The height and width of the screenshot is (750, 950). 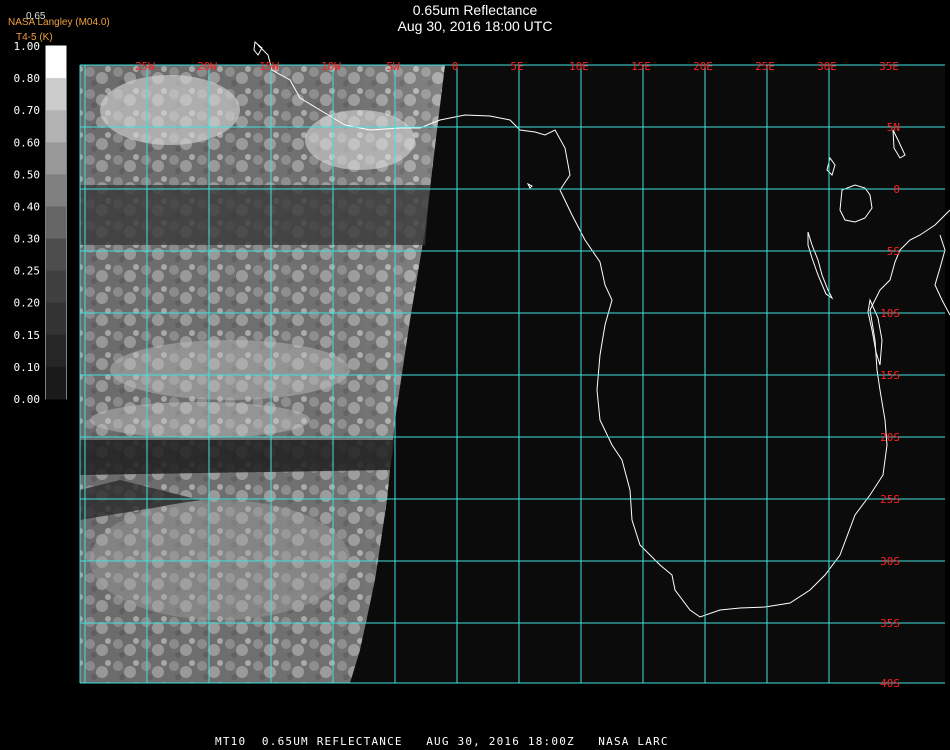 What do you see at coordinates (27, 271) in the screenshot?
I see `colorbar-tick-label: 0.25` at bounding box center [27, 271].